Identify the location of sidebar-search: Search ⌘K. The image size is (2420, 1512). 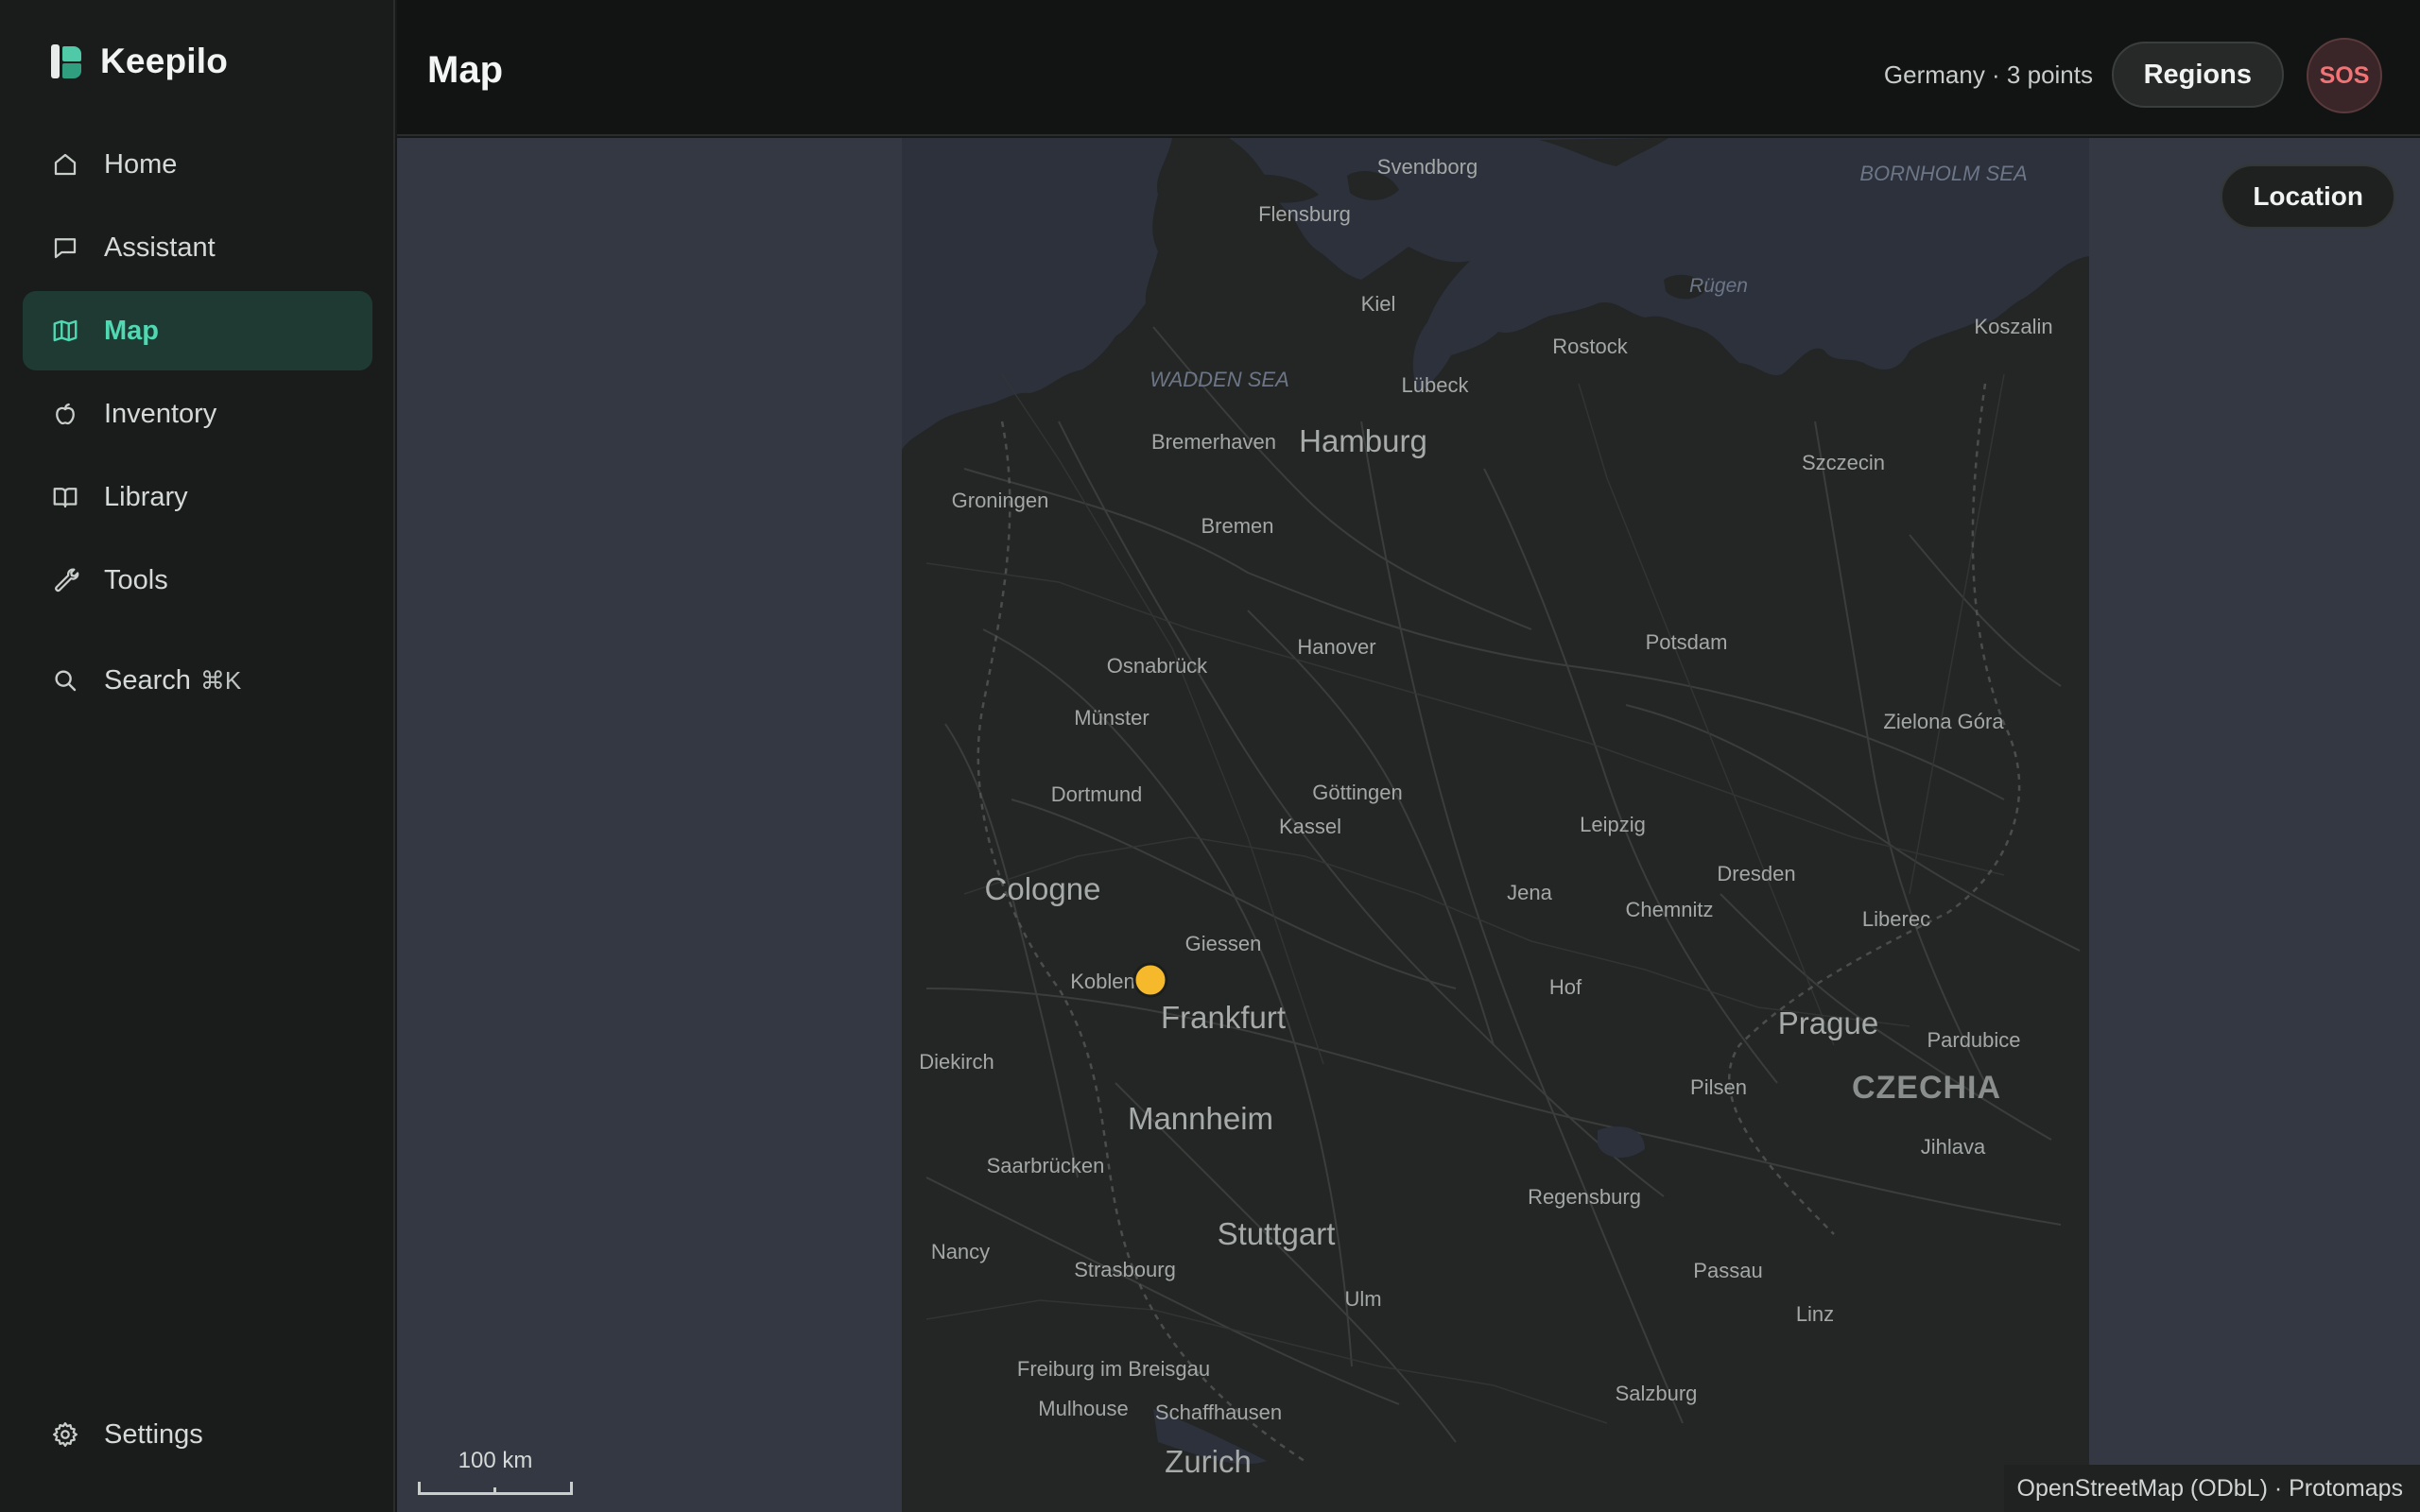
(197, 680).